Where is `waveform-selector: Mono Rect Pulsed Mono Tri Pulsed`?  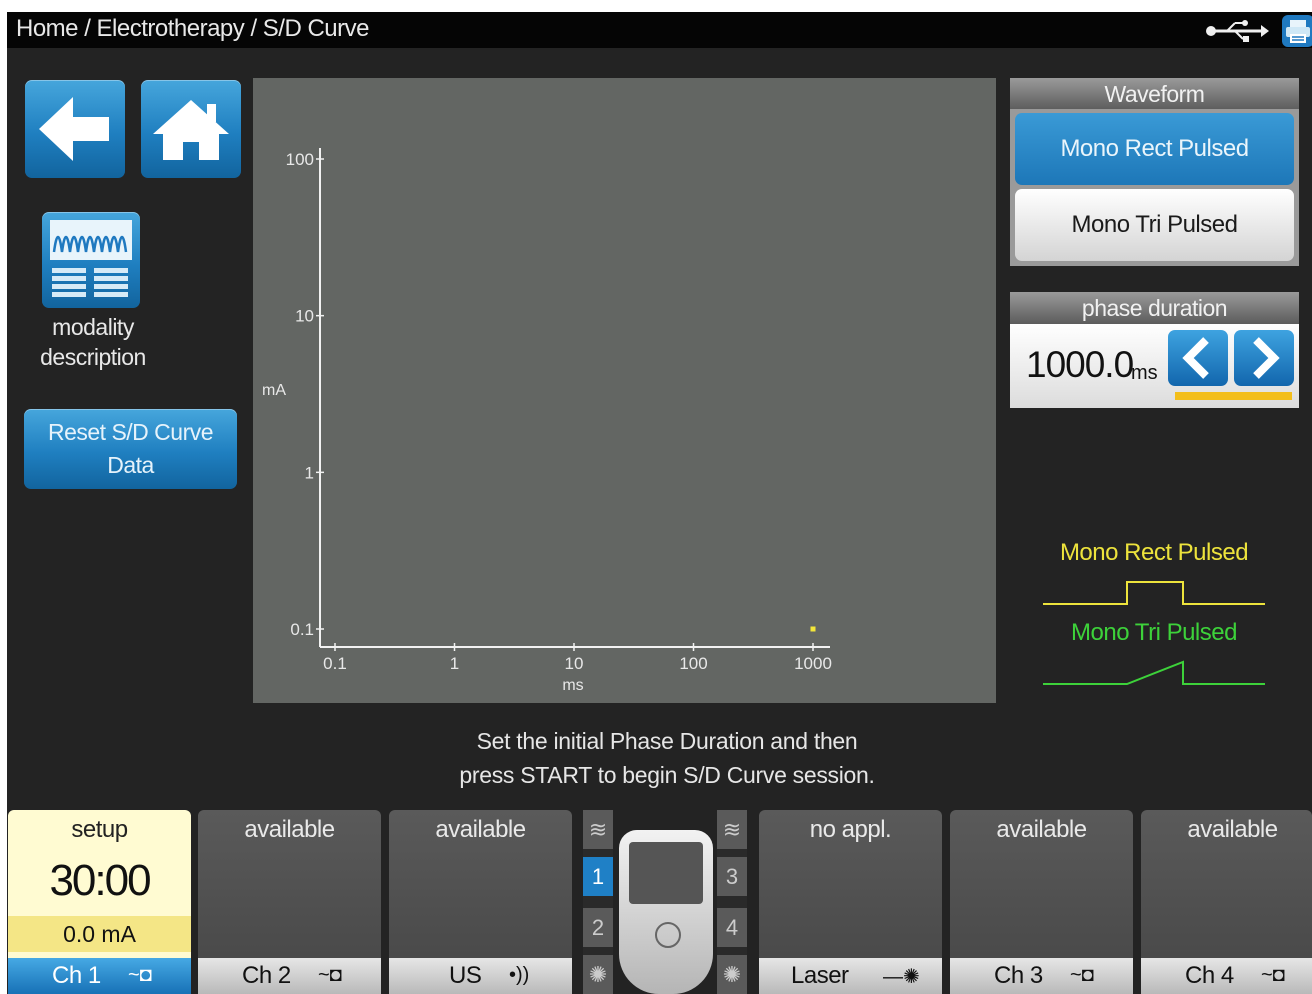 waveform-selector: Mono Rect Pulsed Mono Tri Pulsed is located at coordinates (1154, 187).